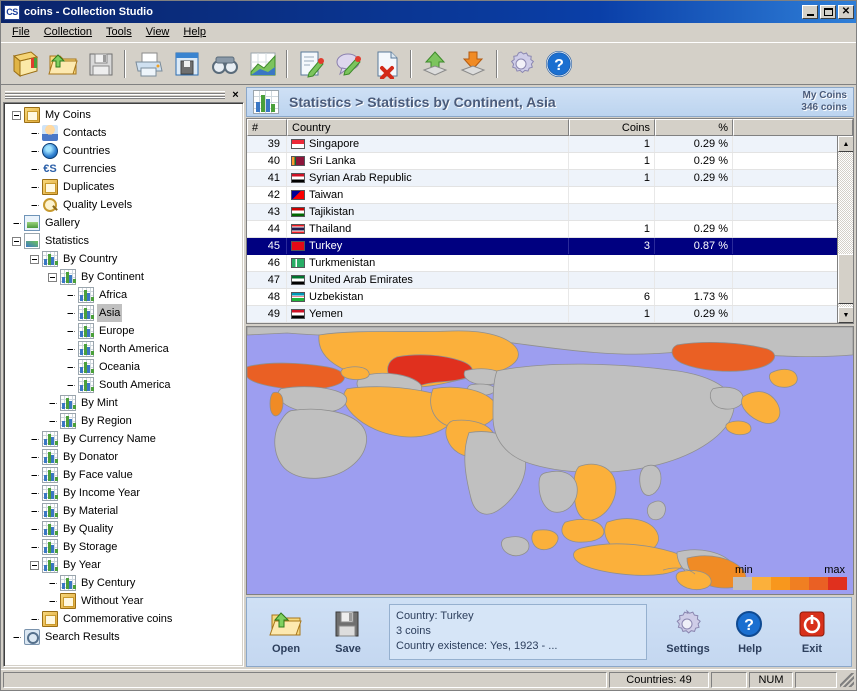  Describe the element at coordinates (845, 229) in the screenshot. I see `table-vertical-scrollbar: ▲ ▼` at that location.